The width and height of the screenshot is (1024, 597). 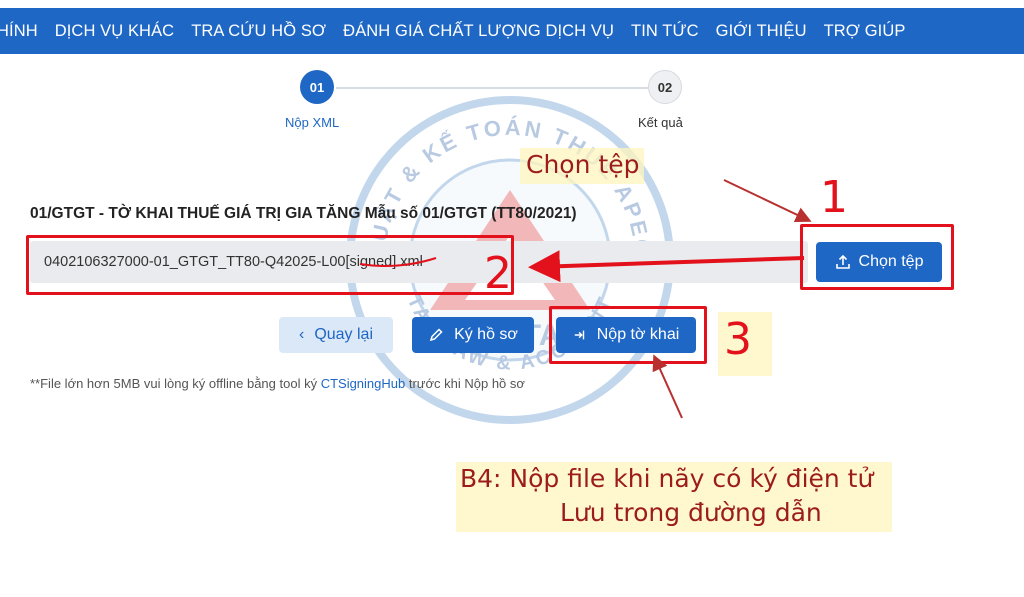 What do you see at coordinates (258, 31) in the screenshot?
I see `nav-item-lookup-records: TRA CỨU HỒ SƠ` at bounding box center [258, 31].